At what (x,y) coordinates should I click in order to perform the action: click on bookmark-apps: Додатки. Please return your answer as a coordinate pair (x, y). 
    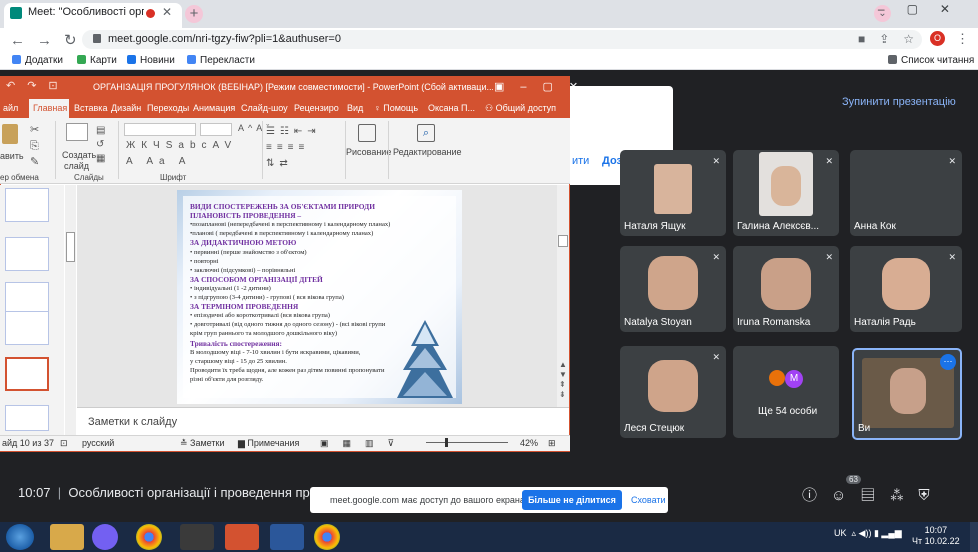
    Looking at the image, I should click on (37, 60).